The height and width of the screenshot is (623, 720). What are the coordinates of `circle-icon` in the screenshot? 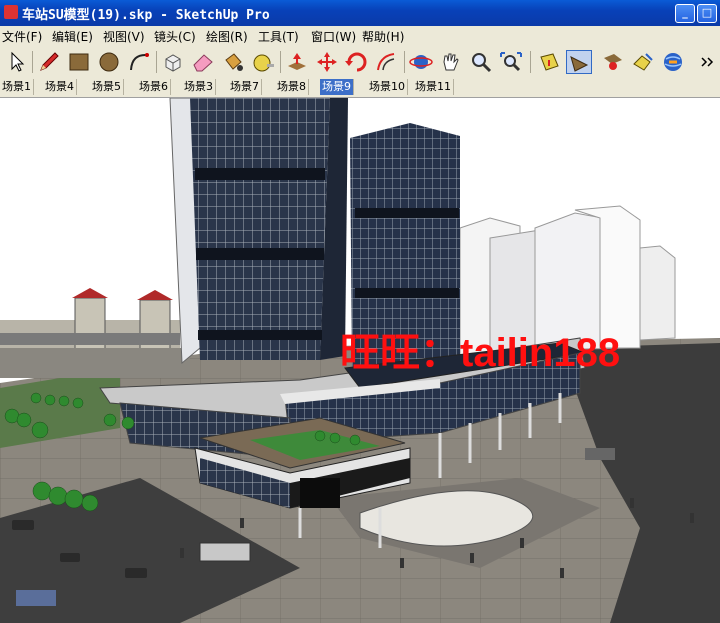 It's located at (109, 62).